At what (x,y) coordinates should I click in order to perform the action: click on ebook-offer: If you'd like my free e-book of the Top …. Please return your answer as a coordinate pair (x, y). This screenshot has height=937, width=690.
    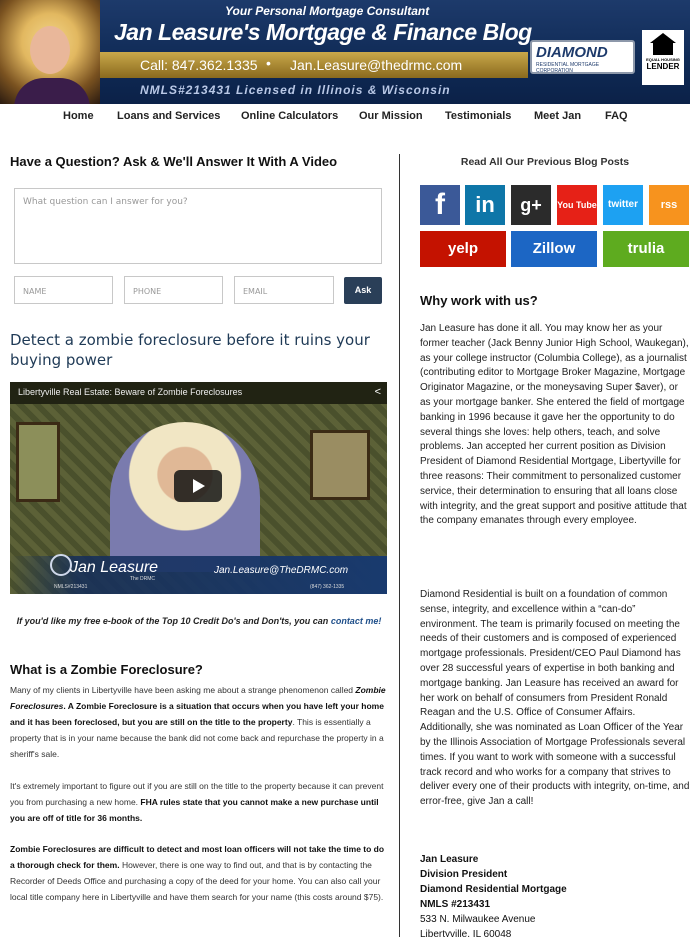
    Looking at the image, I should click on (199, 621).